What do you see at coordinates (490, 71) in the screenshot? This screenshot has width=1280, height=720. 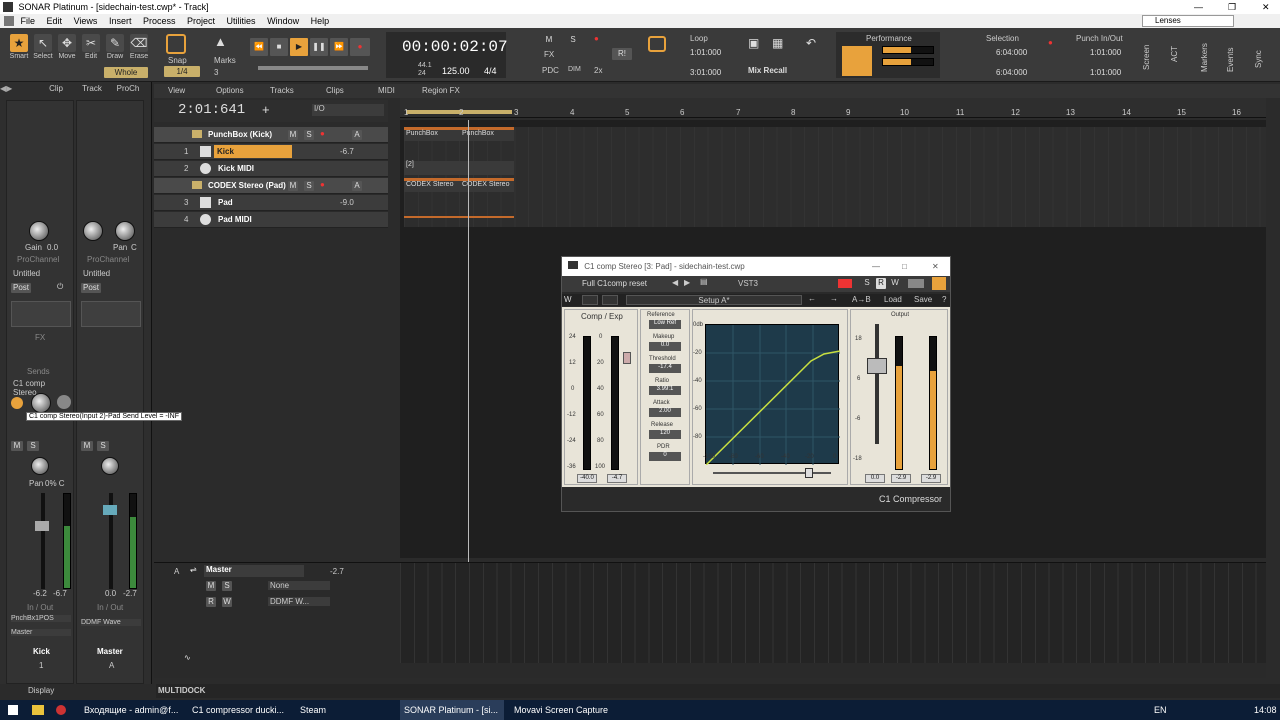 I see `time-signature: 4/4` at bounding box center [490, 71].